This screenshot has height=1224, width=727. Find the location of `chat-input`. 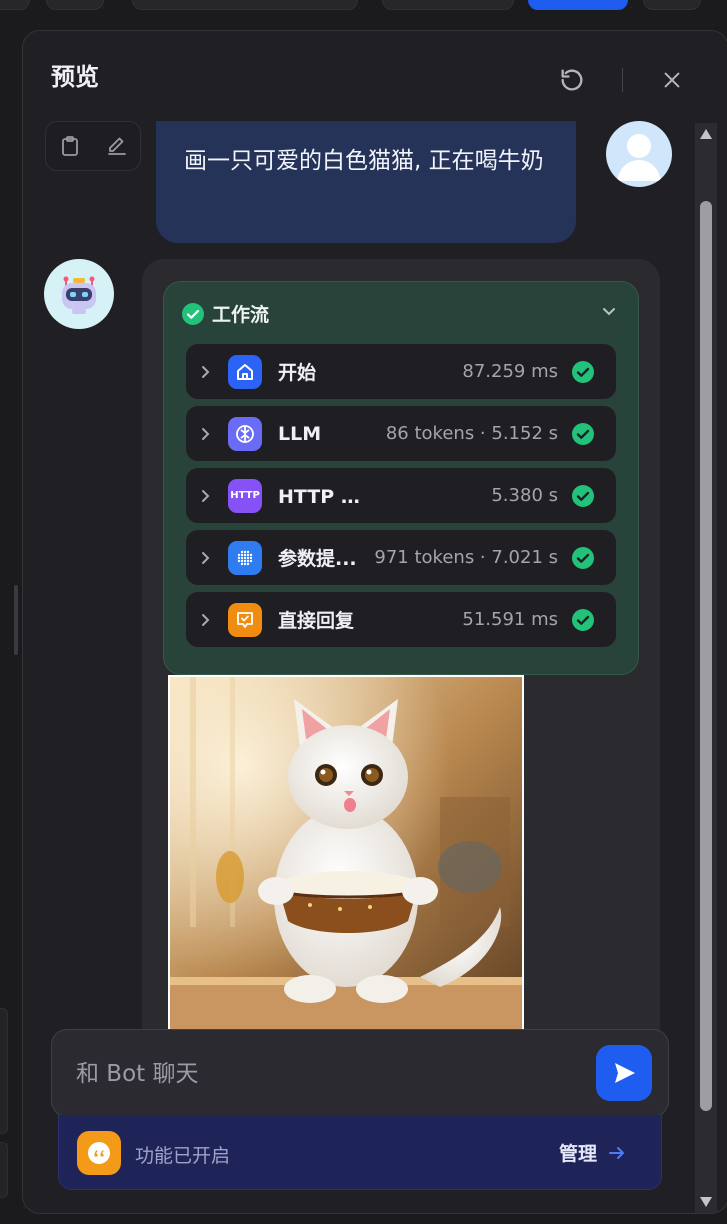

chat-input is located at coordinates (326, 1074).